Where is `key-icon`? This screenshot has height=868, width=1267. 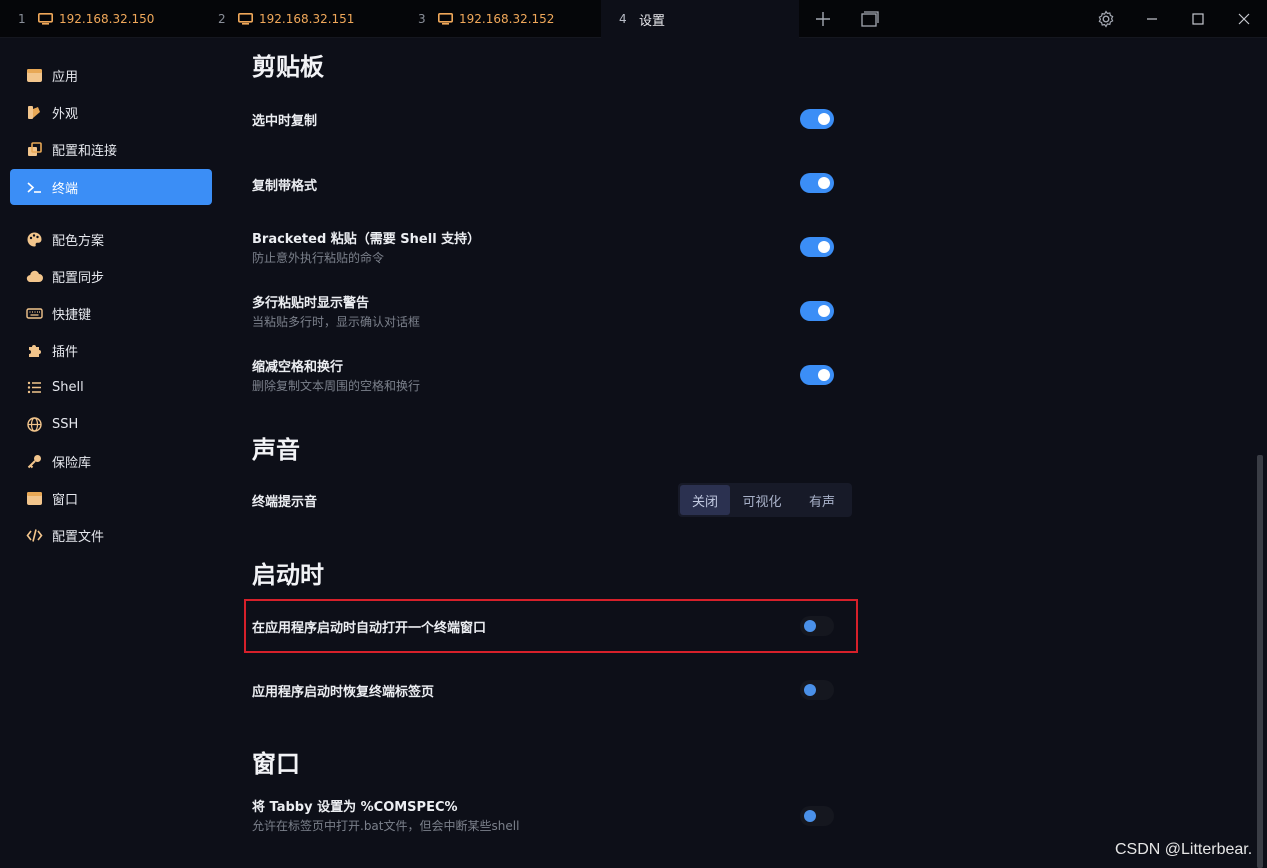
key-icon is located at coordinates (34, 461).